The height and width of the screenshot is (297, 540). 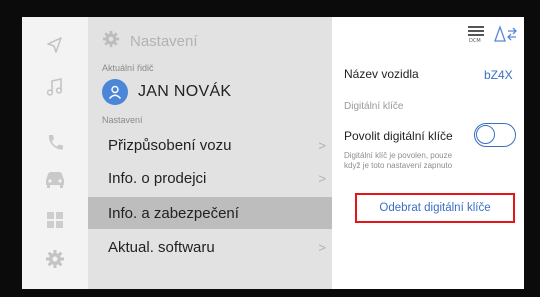 I want to click on menu-item-software-update: Aktual. softwaru >, so click(x=210, y=247).